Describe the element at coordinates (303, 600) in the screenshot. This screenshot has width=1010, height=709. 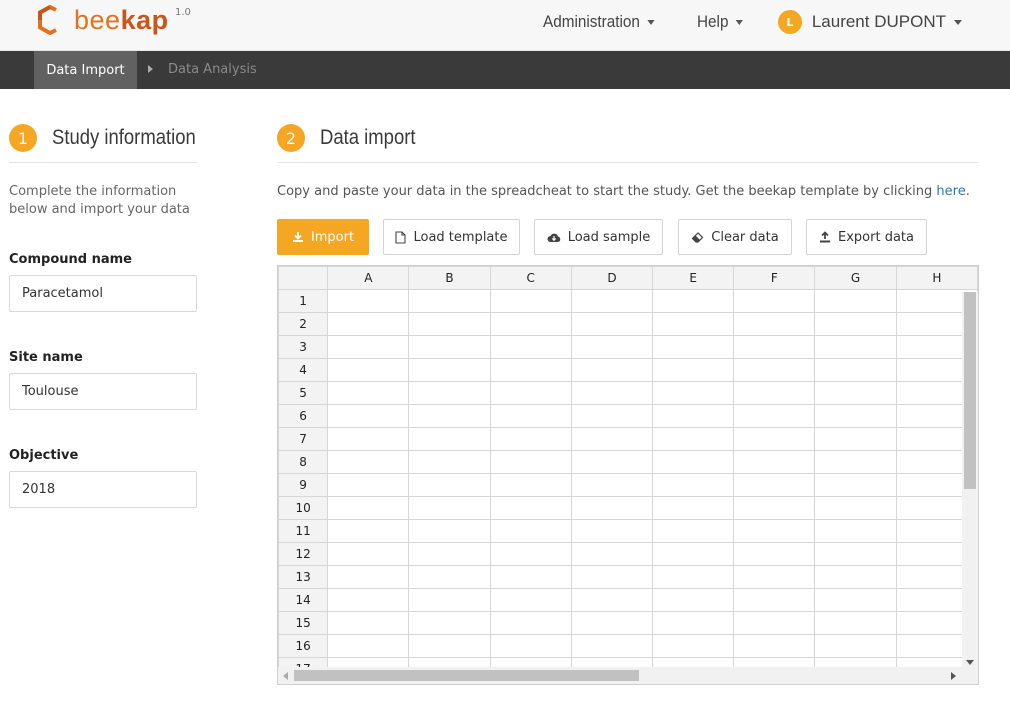
I see `row-header: 14` at that location.